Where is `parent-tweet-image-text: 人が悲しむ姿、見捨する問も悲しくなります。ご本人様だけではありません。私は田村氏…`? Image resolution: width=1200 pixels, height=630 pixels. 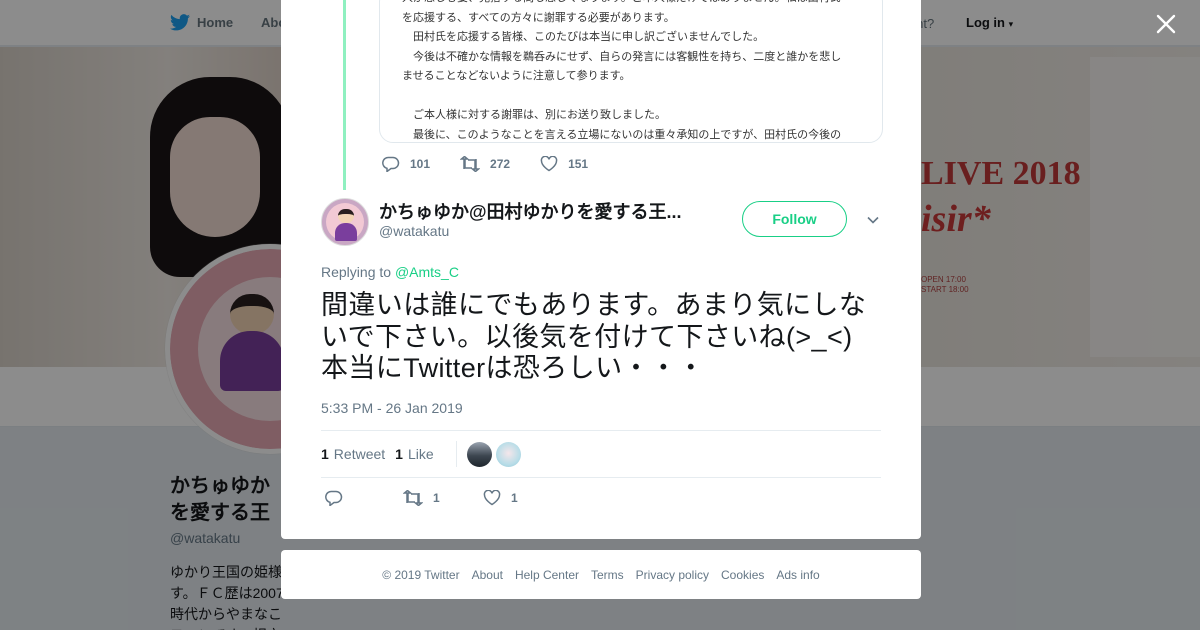 parent-tweet-image-text: 人が悲しむ姿、見捨する問も悲しくなります。ご本人様だけではありません。私は田村氏… is located at coordinates (637, 71).